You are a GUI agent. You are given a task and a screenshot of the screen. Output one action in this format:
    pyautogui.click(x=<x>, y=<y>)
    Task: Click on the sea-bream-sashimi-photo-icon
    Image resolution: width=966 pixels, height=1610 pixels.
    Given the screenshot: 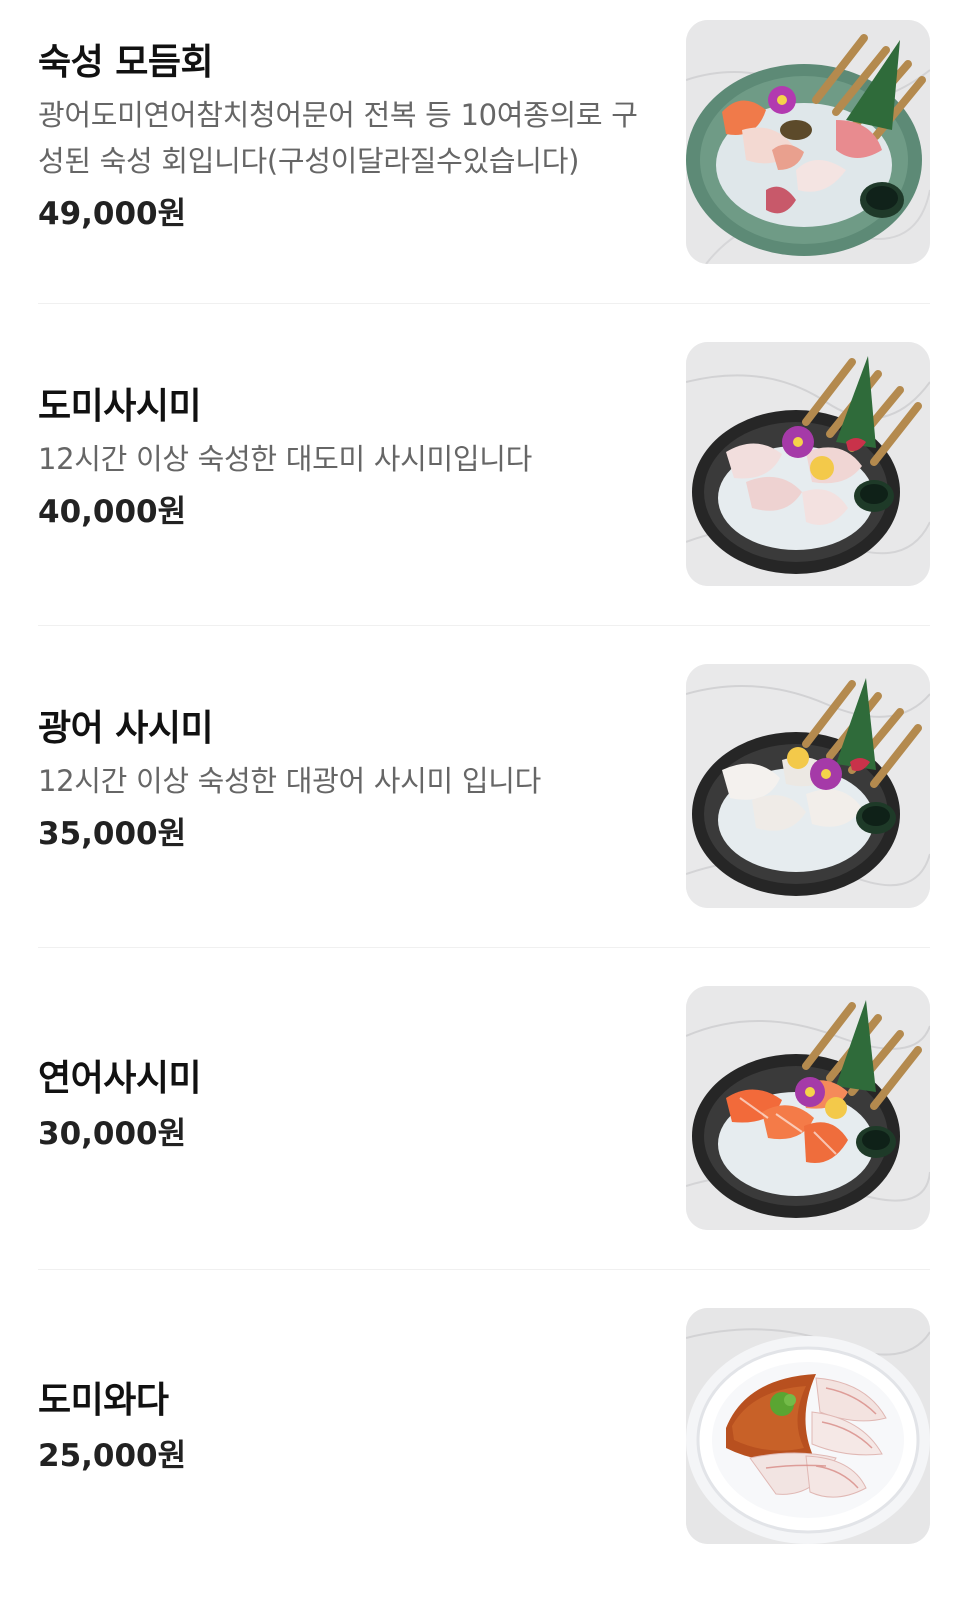 What is the action you would take?
    pyautogui.click(x=808, y=464)
    